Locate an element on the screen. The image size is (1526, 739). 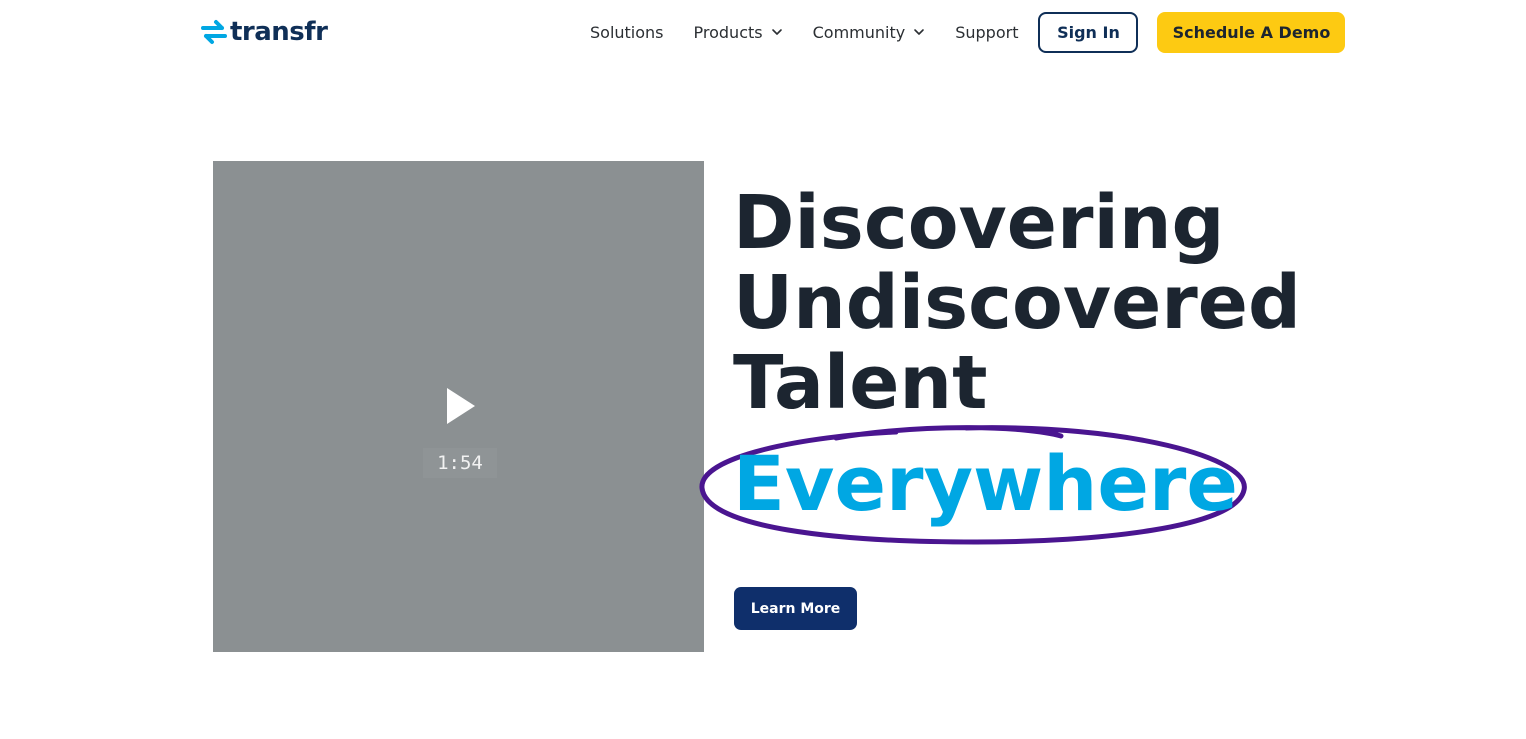
nav-label-solutions: Solutions is located at coordinates (627, 32).